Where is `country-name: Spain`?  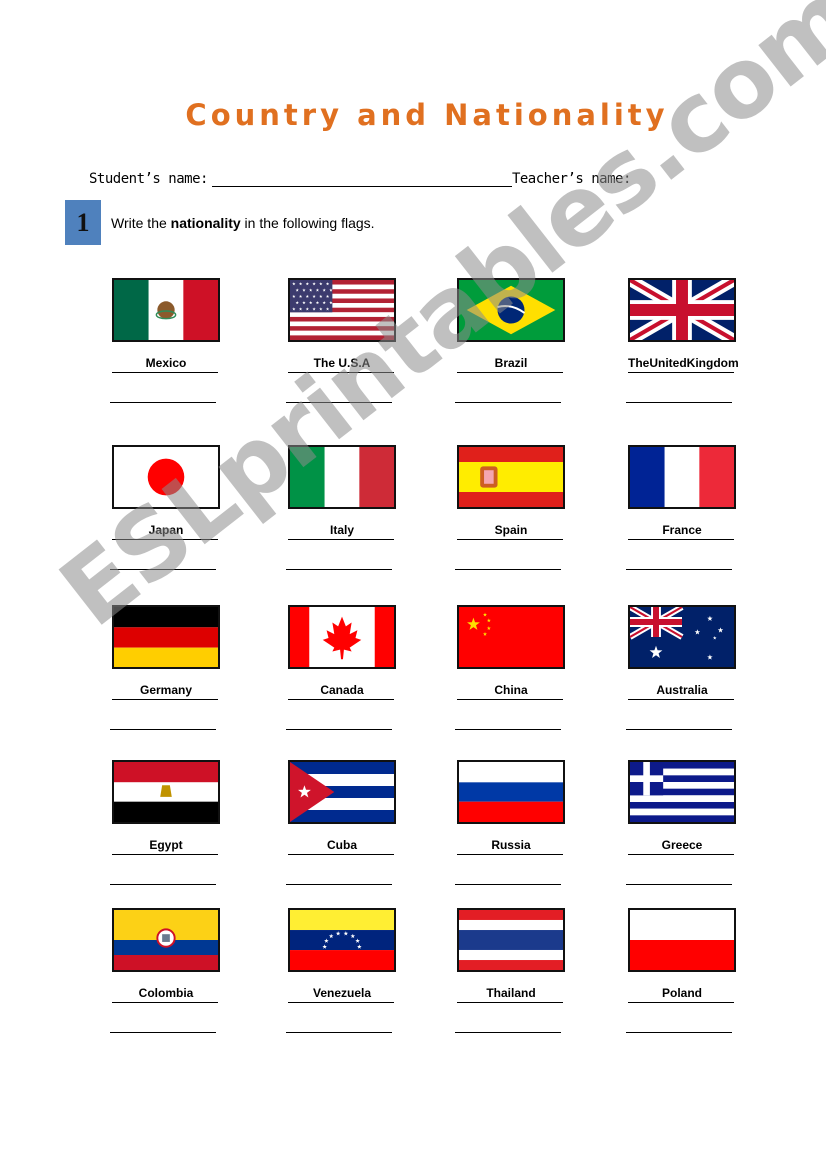
country-name: Spain is located at coordinates (511, 530).